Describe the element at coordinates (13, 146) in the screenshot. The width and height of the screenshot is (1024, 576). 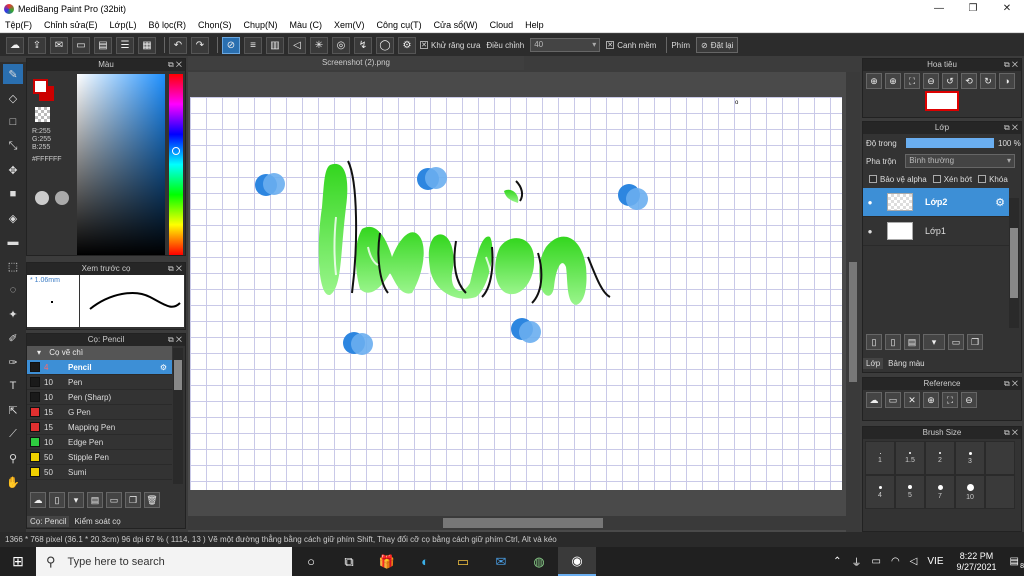
I see `blur-tool-icon: ⤡` at that location.